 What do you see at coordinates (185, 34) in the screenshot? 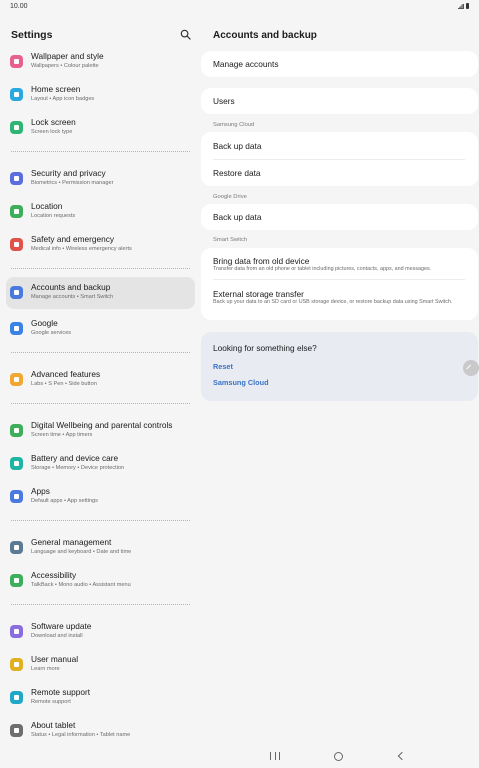
I see `search-icon` at bounding box center [185, 34].